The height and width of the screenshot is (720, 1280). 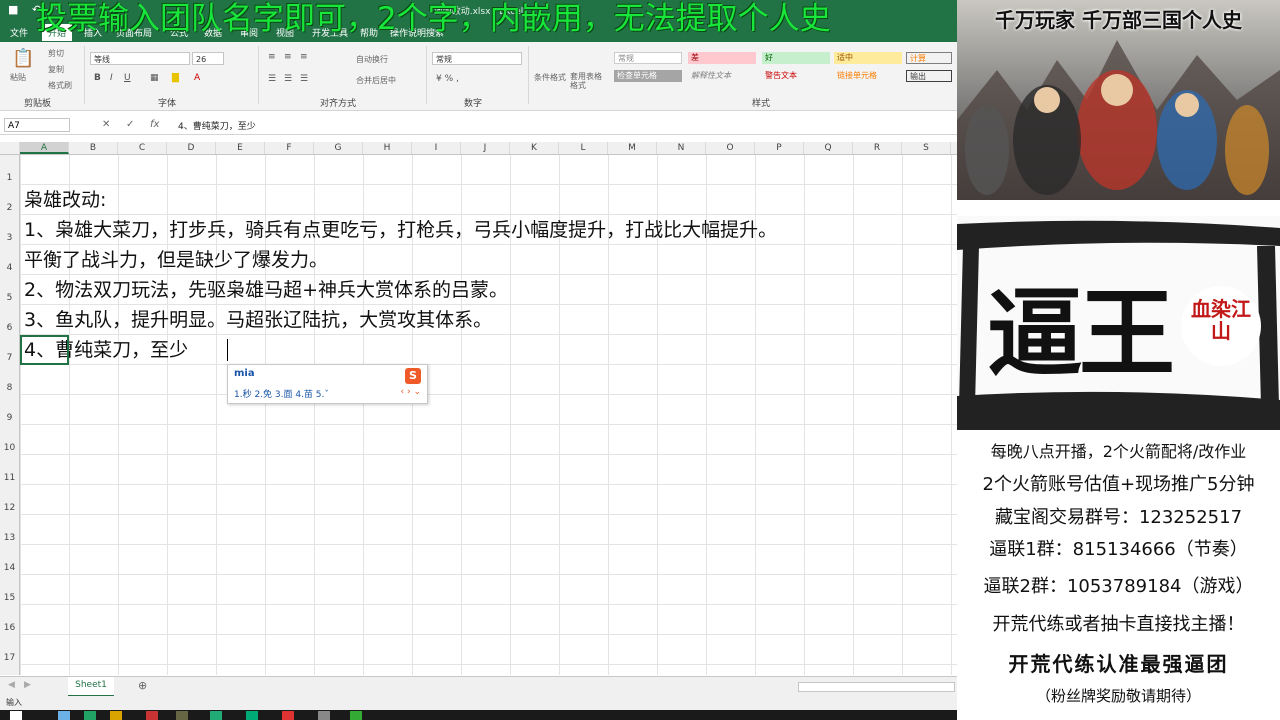 What do you see at coordinates (266, 290) in the screenshot?
I see `cell-a5: 2、物法双刀玩法，先驱枭雄马超+神兵大赏体系的吕蒙。` at bounding box center [266, 290].